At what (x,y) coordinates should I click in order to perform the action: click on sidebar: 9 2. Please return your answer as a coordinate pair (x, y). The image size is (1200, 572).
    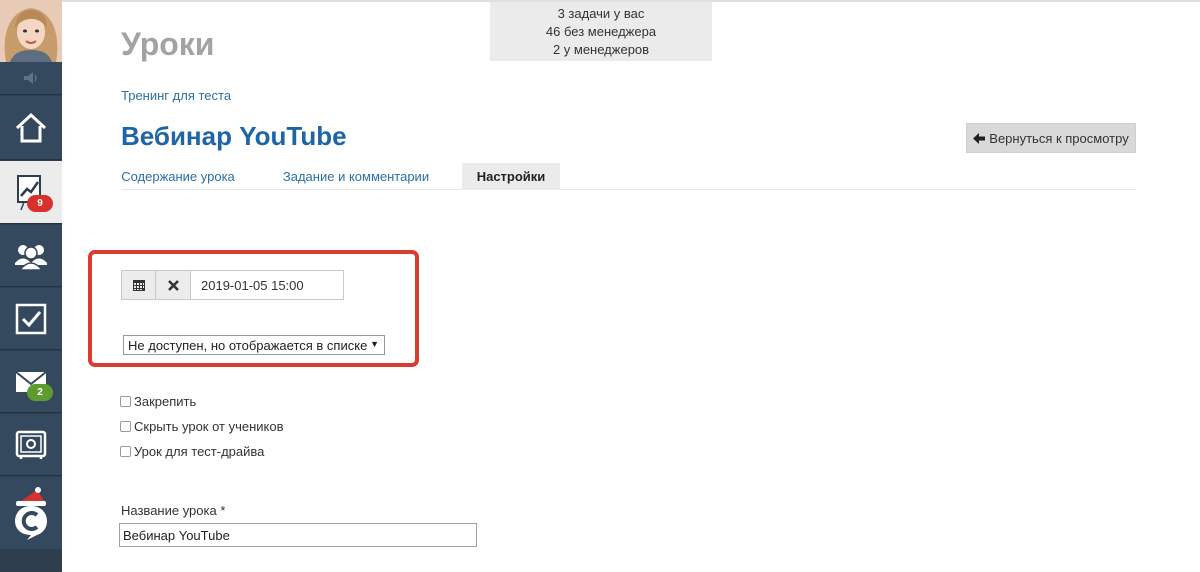
    Looking at the image, I should click on (31, 286).